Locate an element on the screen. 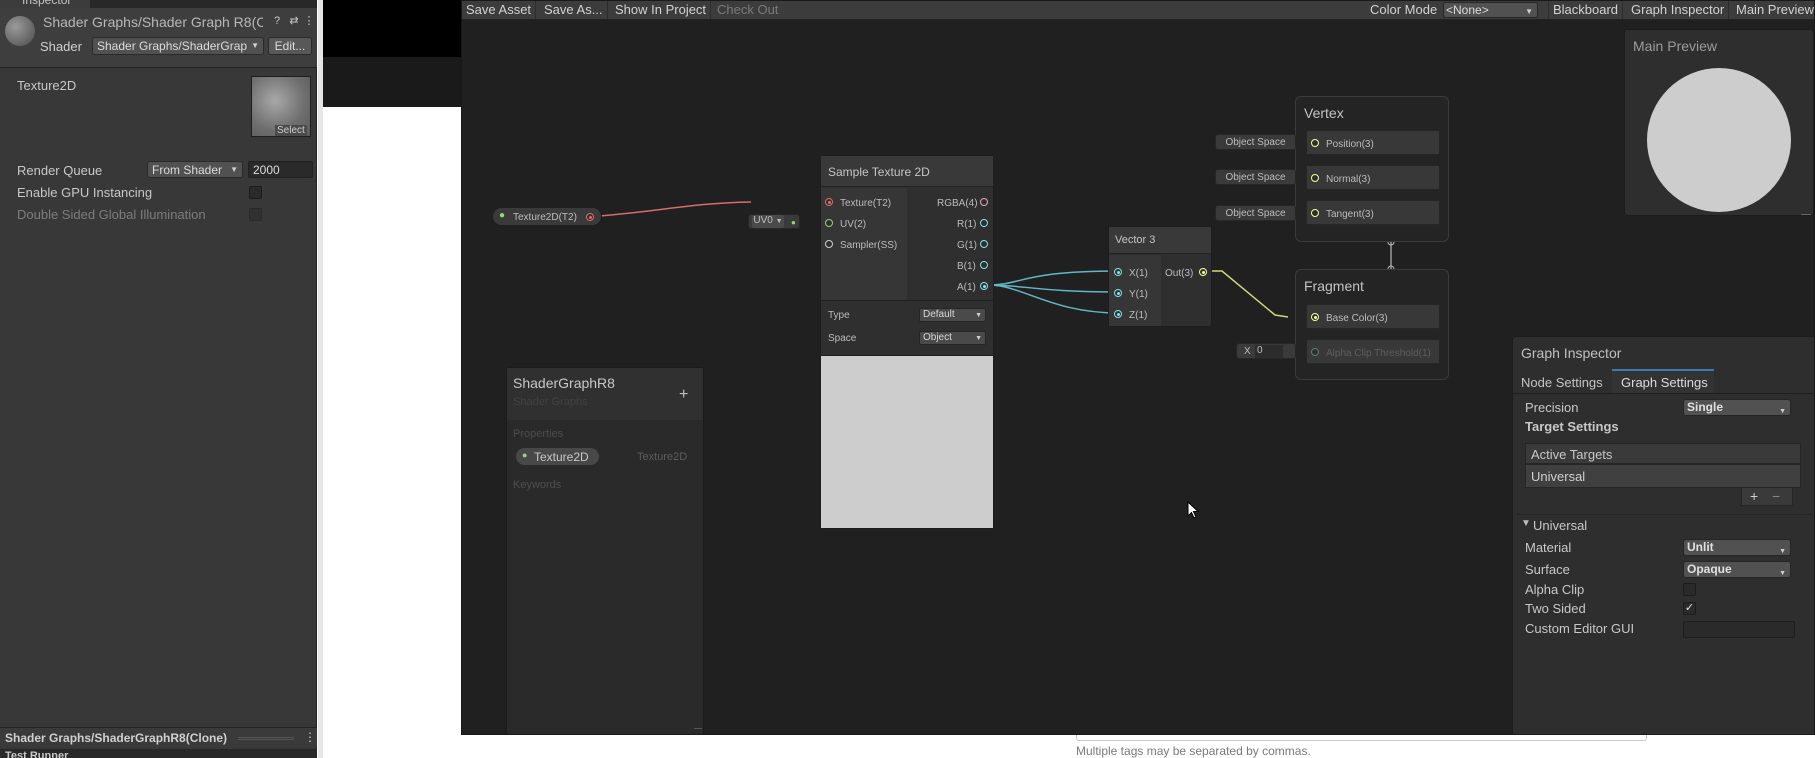 Image resolution: width=1815 pixels, height=758 pixels. space-value: Object is located at coordinates (937, 337).